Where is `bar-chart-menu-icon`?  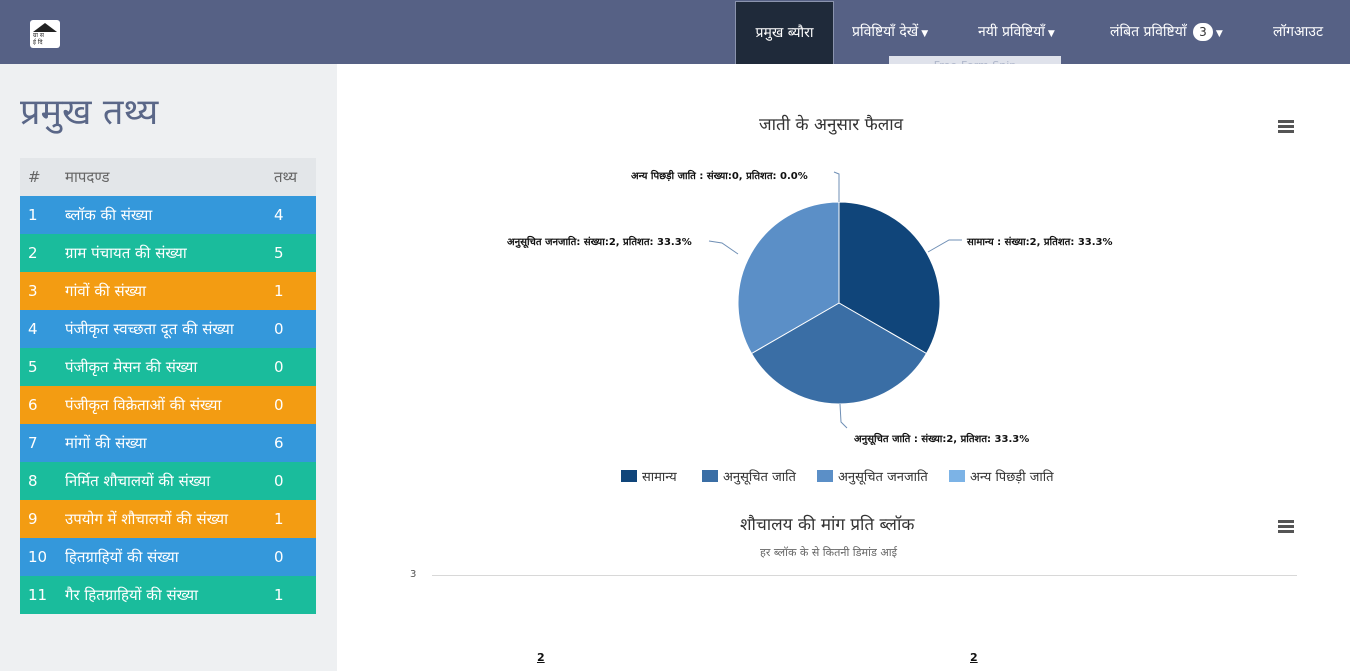
bar-chart-menu-icon is located at coordinates (1286, 526).